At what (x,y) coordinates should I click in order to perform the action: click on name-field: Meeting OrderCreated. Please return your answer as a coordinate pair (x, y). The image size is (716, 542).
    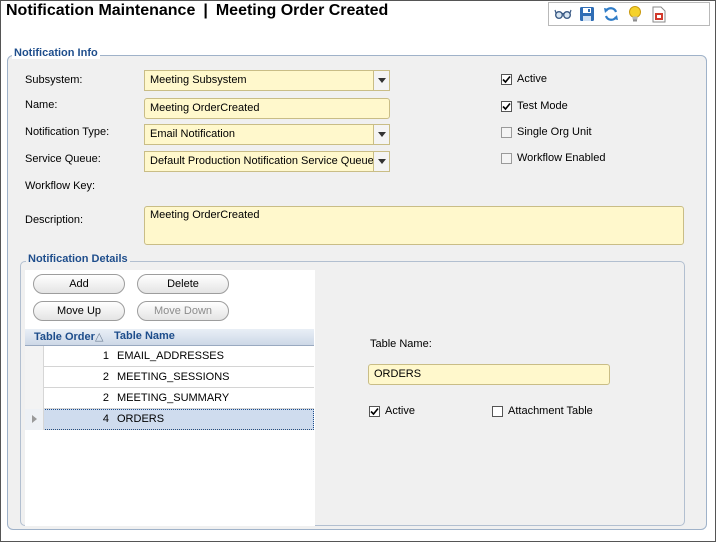
    Looking at the image, I should click on (267, 108).